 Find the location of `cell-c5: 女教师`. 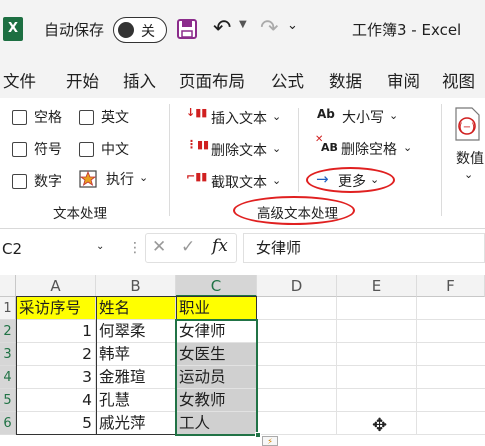

cell-c5: 女教师 is located at coordinates (216, 400).